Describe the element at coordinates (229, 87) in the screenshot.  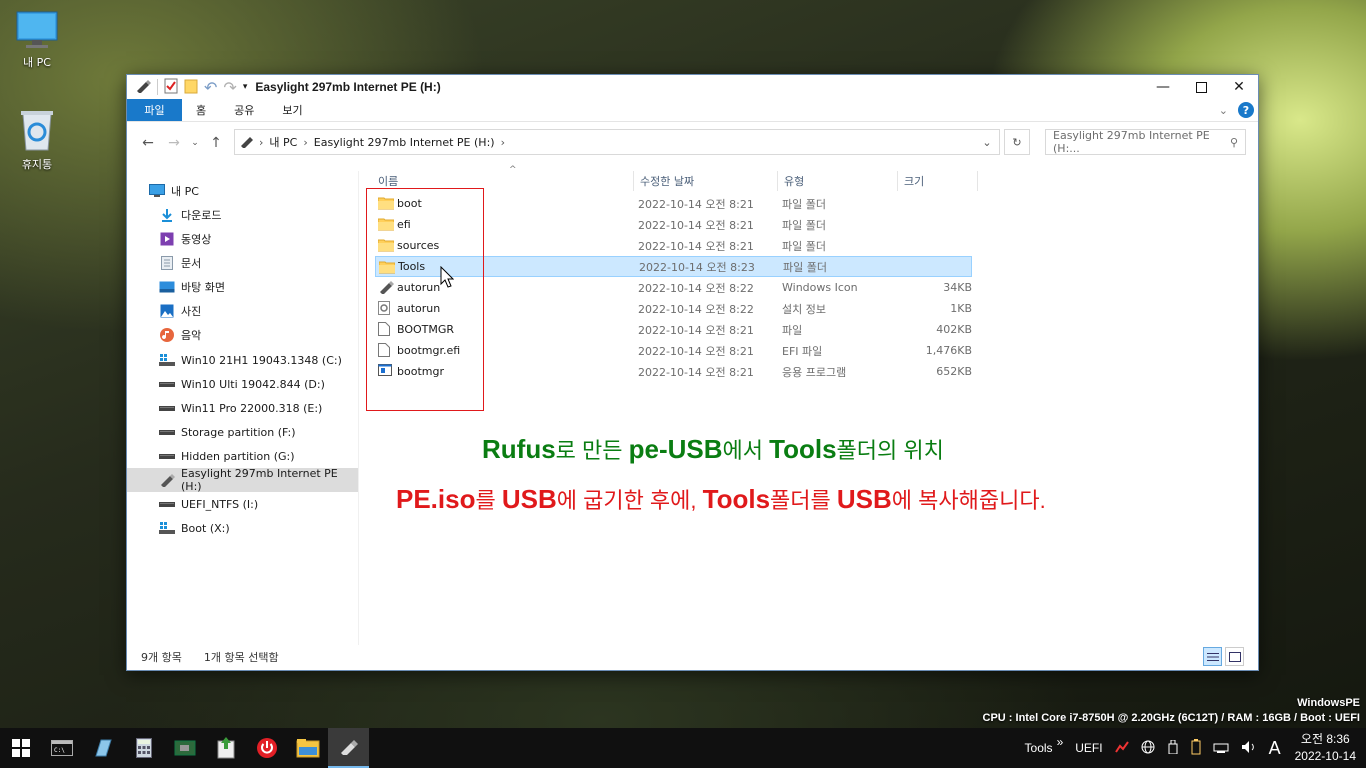
I see `redo-icon: ↷` at that location.